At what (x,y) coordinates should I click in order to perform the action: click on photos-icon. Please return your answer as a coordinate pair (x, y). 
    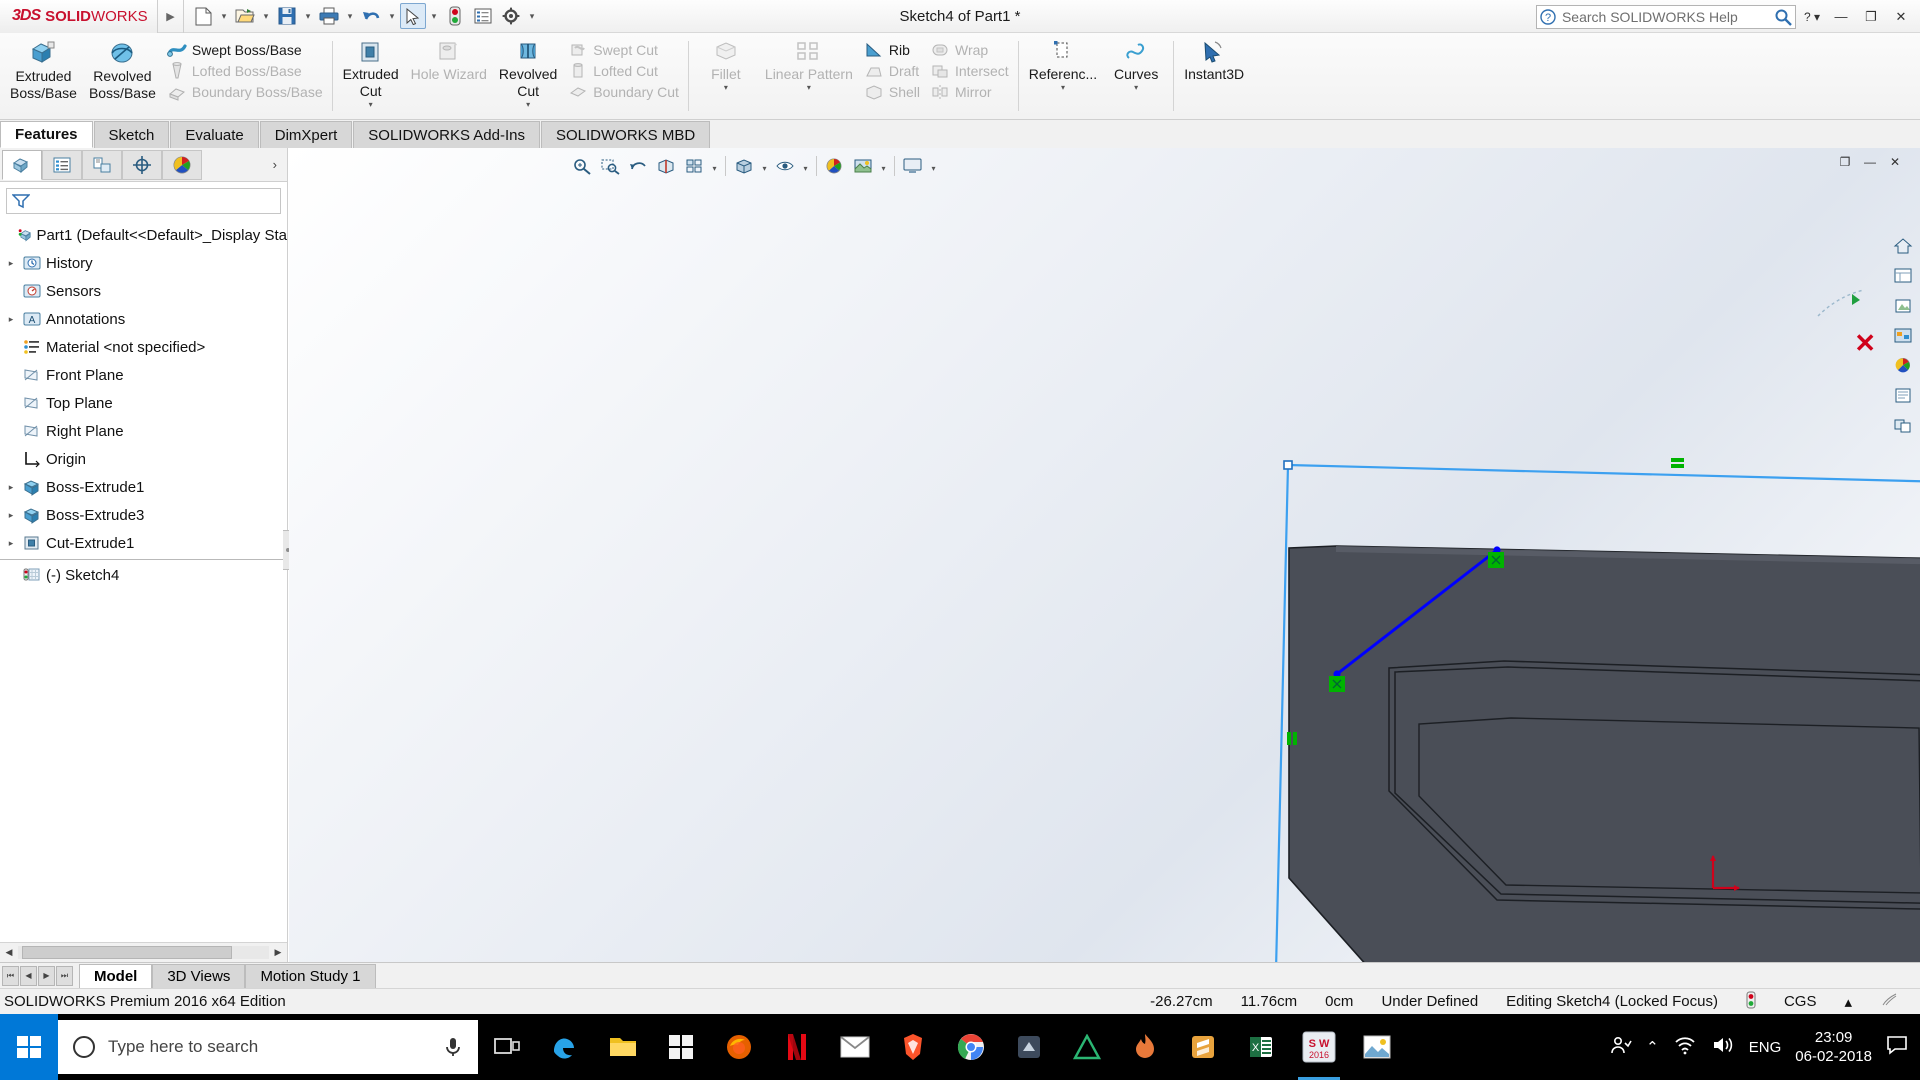
    Looking at the image, I should click on (1377, 1047).